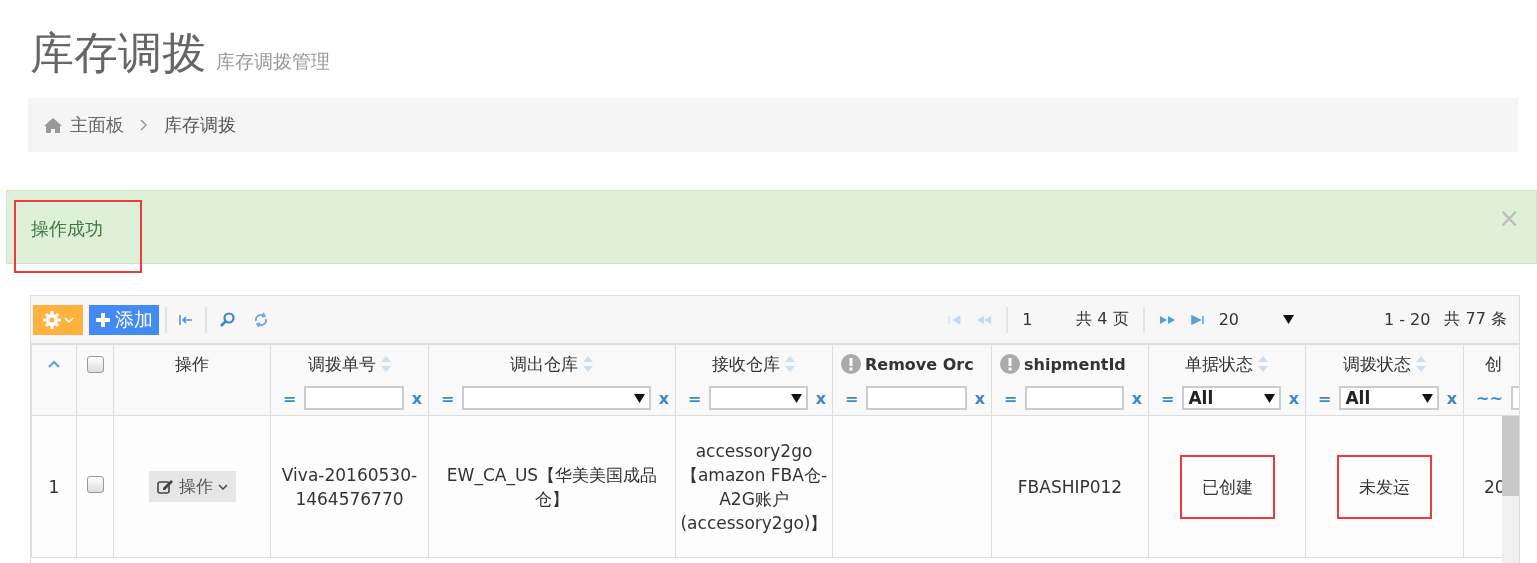 The height and width of the screenshot is (563, 1537). Describe the element at coordinates (95, 364) in the screenshot. I see `select-all-checkbox` at that location.